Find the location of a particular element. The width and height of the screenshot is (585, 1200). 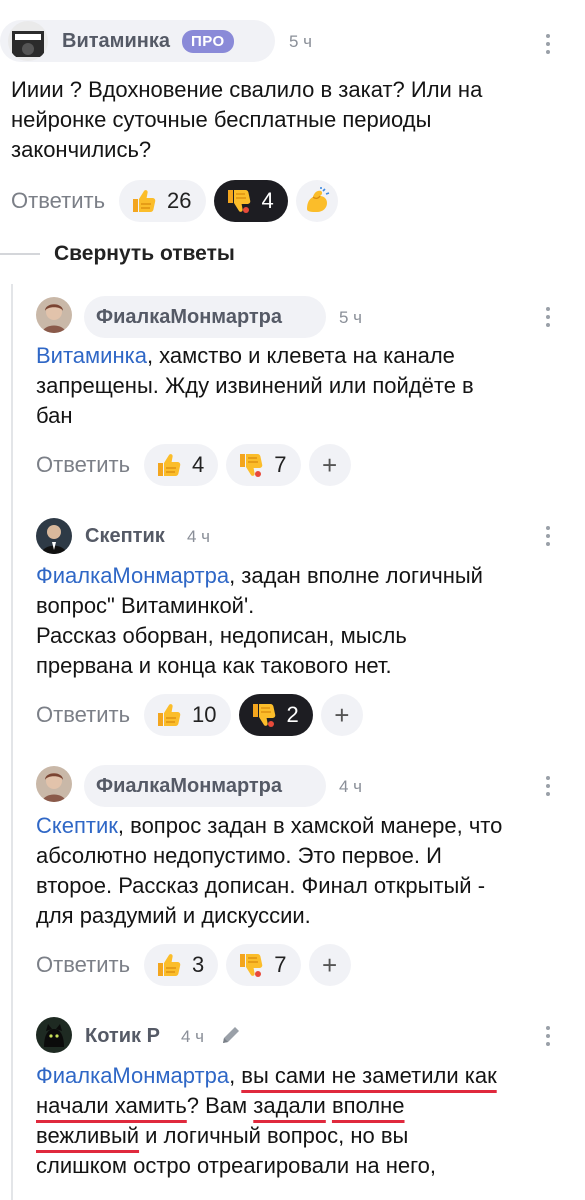

comment-header: Котик Р 4 ч is located at coordinates (292, 1041).